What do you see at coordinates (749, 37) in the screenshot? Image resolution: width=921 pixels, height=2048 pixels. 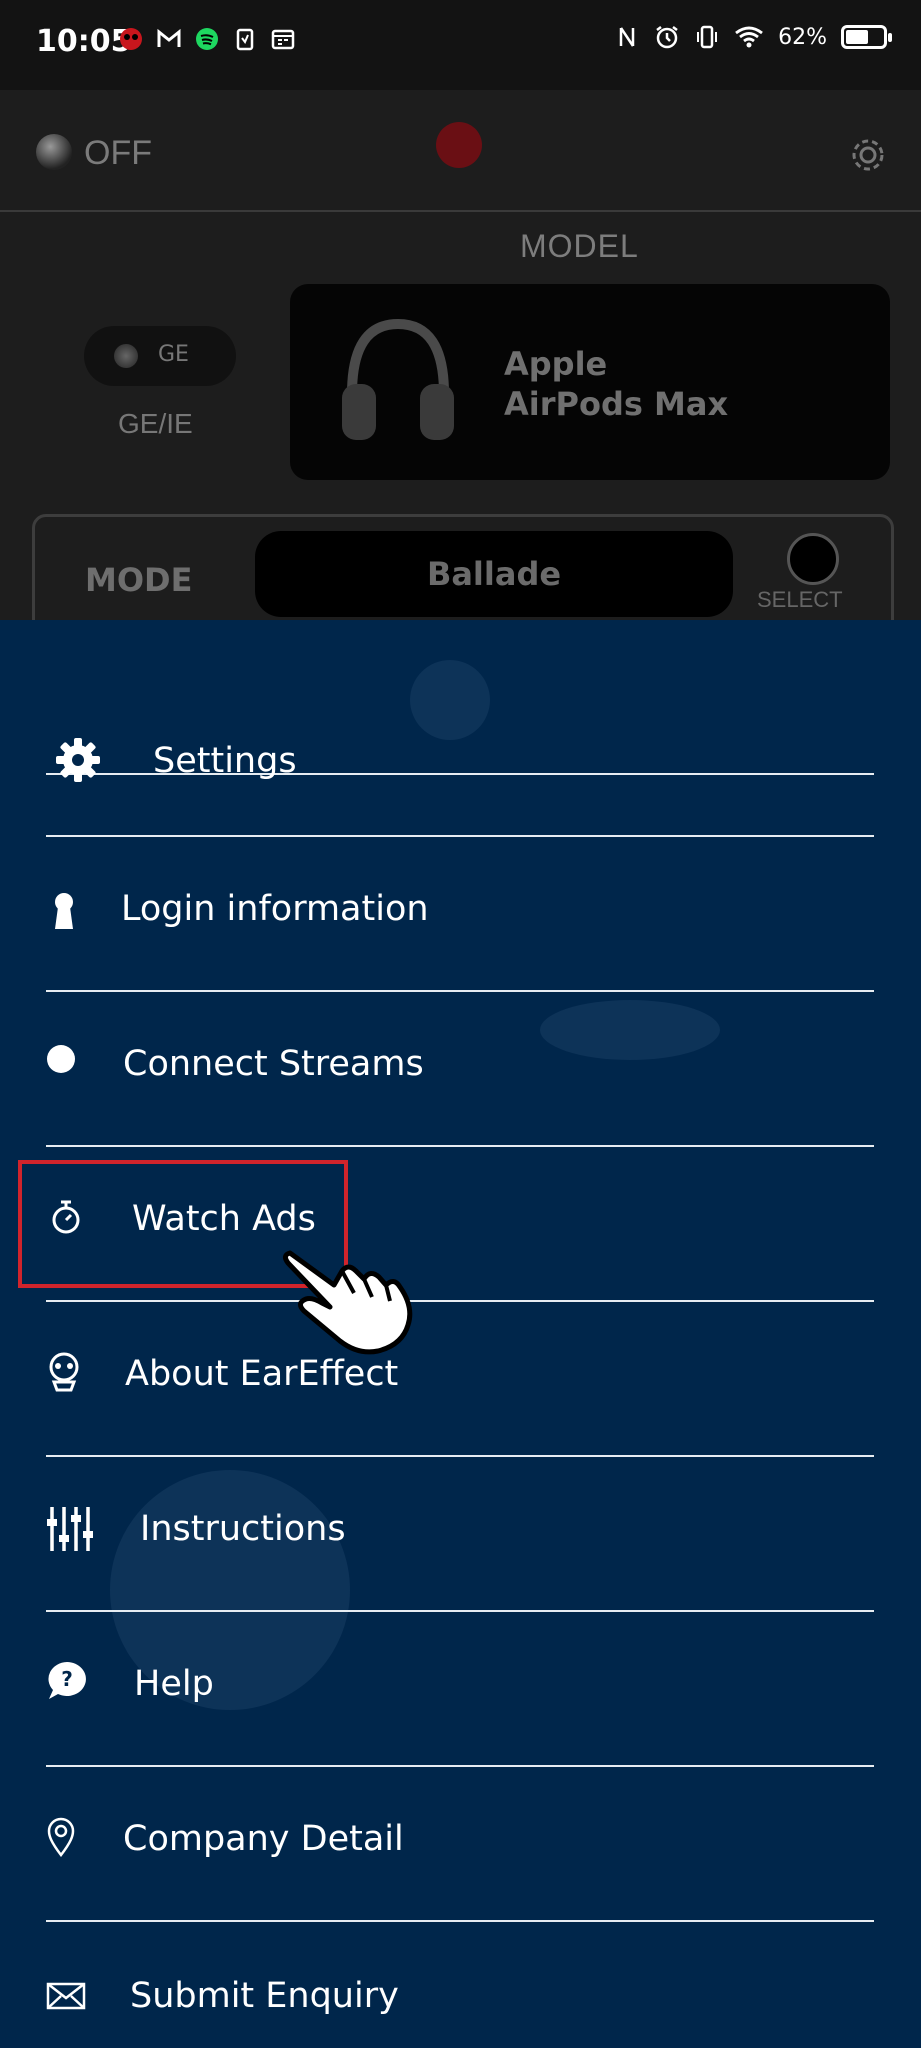 I see `wifi-icon` at bounding box center [749, 37].